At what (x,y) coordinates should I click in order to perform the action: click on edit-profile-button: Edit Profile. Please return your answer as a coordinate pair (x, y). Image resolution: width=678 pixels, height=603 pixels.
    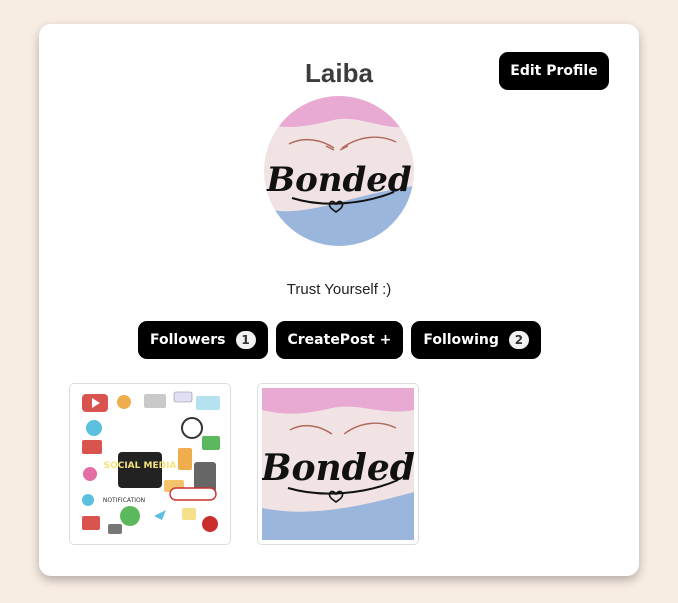
    Looking at the image, I should click on (554, 71).